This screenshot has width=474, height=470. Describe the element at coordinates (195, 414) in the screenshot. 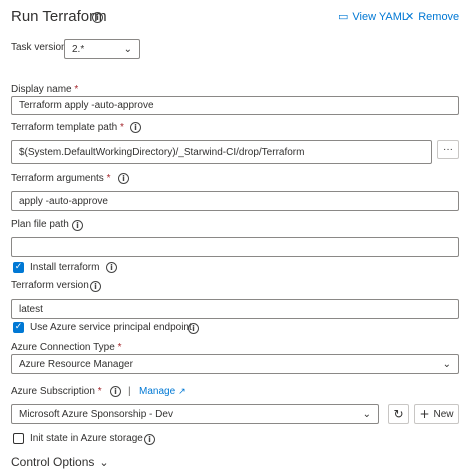

I see `subscription-select: Microsoft Azure Sponsorship - Dev ⌄` at that location.